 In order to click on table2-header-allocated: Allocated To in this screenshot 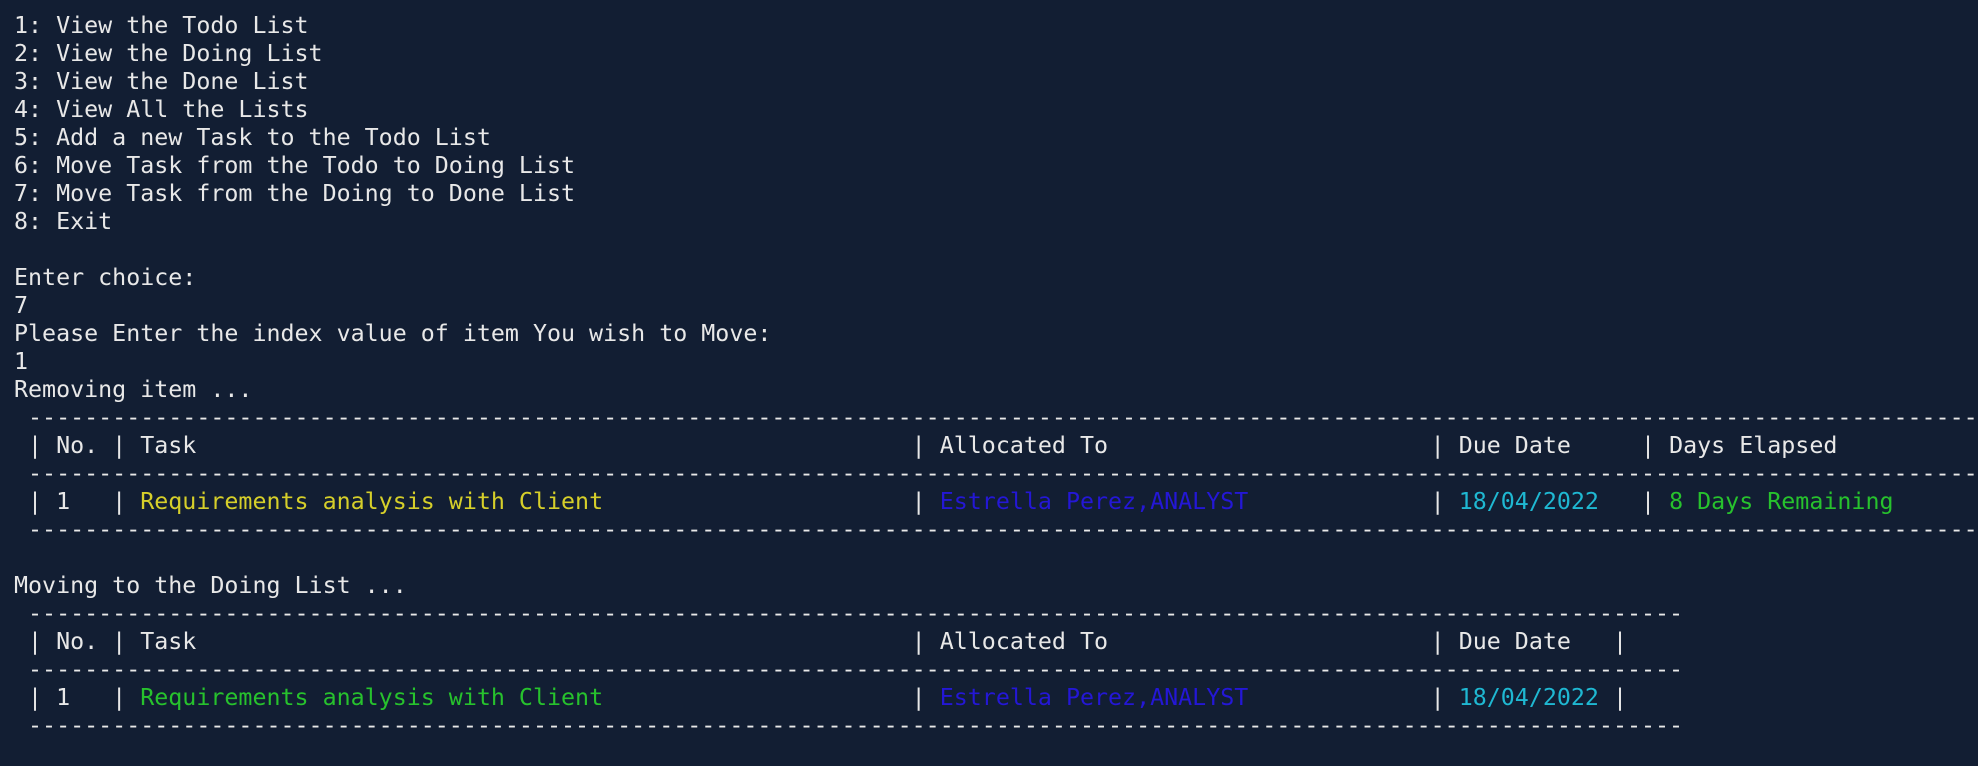, I will do `click(1178, 641)`.